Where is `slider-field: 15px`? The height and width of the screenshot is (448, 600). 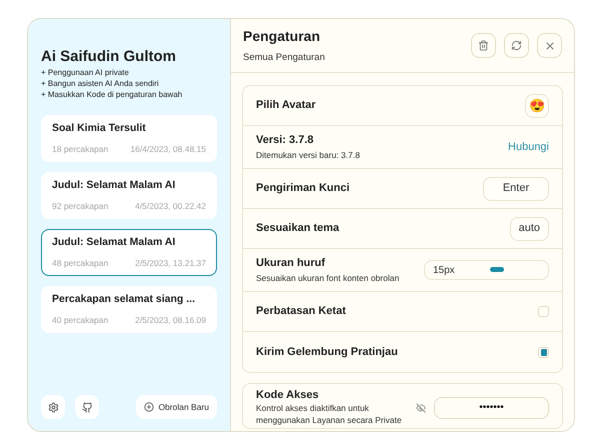
slider-field: 15px is located at coordinates (486, 270).